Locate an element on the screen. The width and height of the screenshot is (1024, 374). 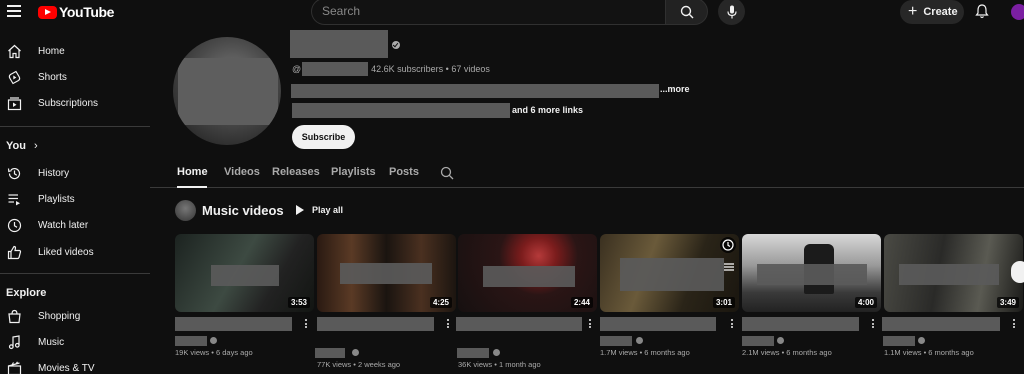
channel-description-redacted is located at coordinates (475, 91).